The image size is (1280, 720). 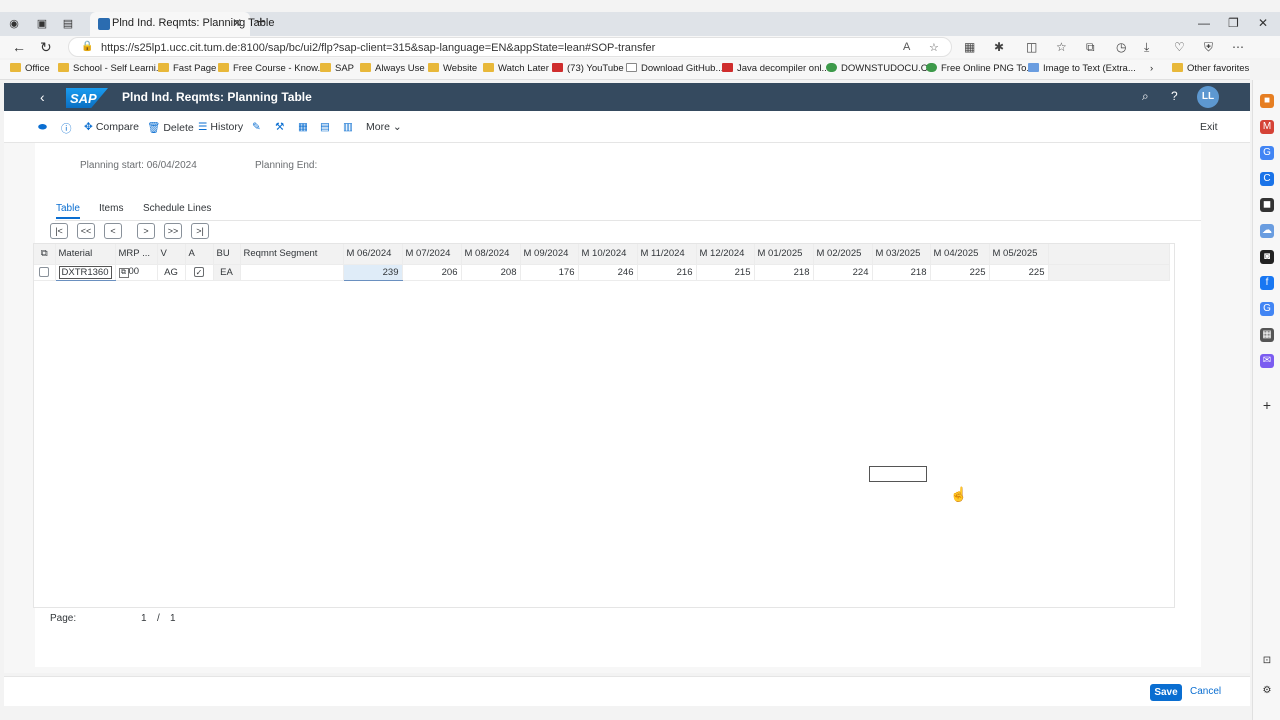 I want to click on bookmark: (73) YouTube, so click(x=588, y=70).